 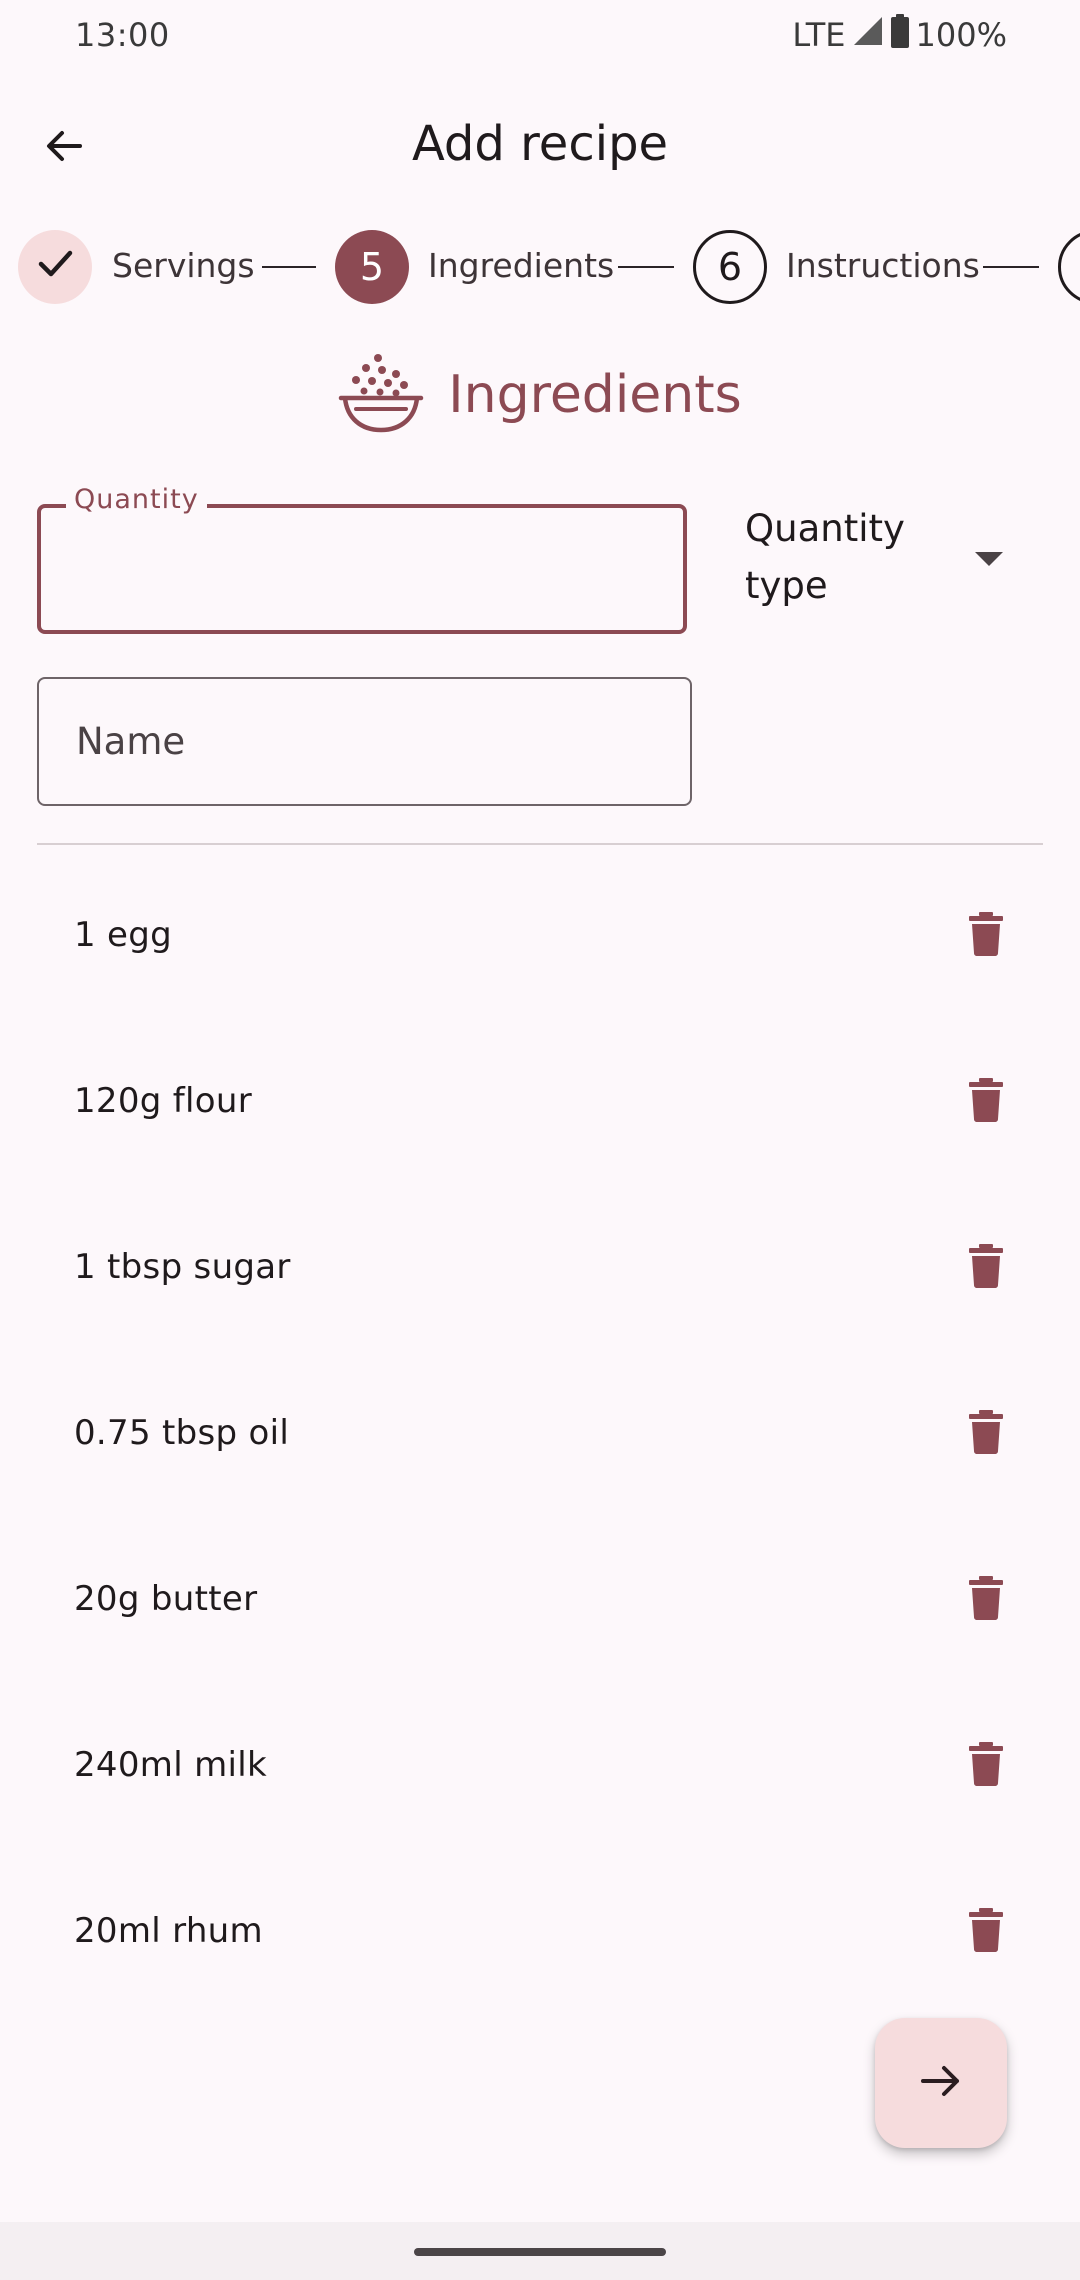 What do you see at coordinates (182, 1267) in the screenshot?
I see `ingredient-text: 1 tbsp sugar` at bounding box center [182, 1267].